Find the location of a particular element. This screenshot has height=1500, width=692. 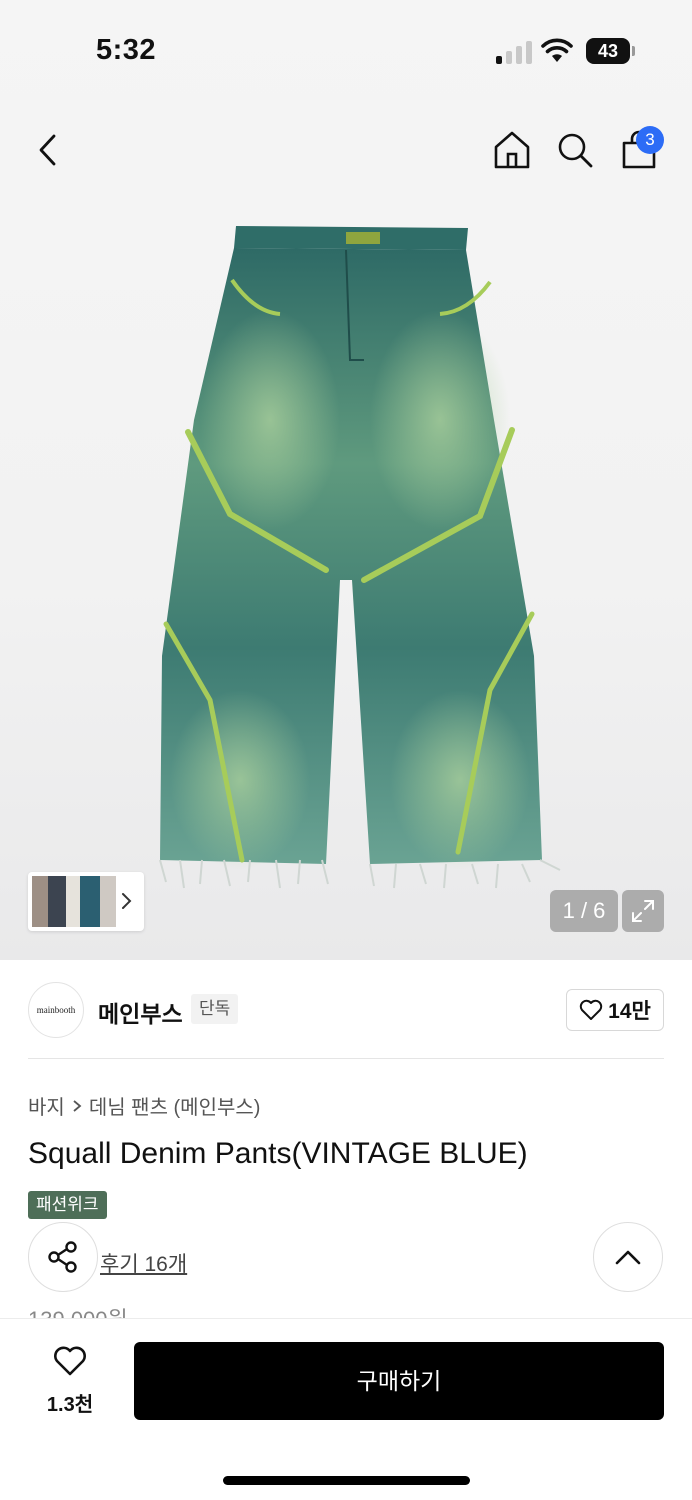

event-badge: 패션위크 is located at coordinates (67, 1205).